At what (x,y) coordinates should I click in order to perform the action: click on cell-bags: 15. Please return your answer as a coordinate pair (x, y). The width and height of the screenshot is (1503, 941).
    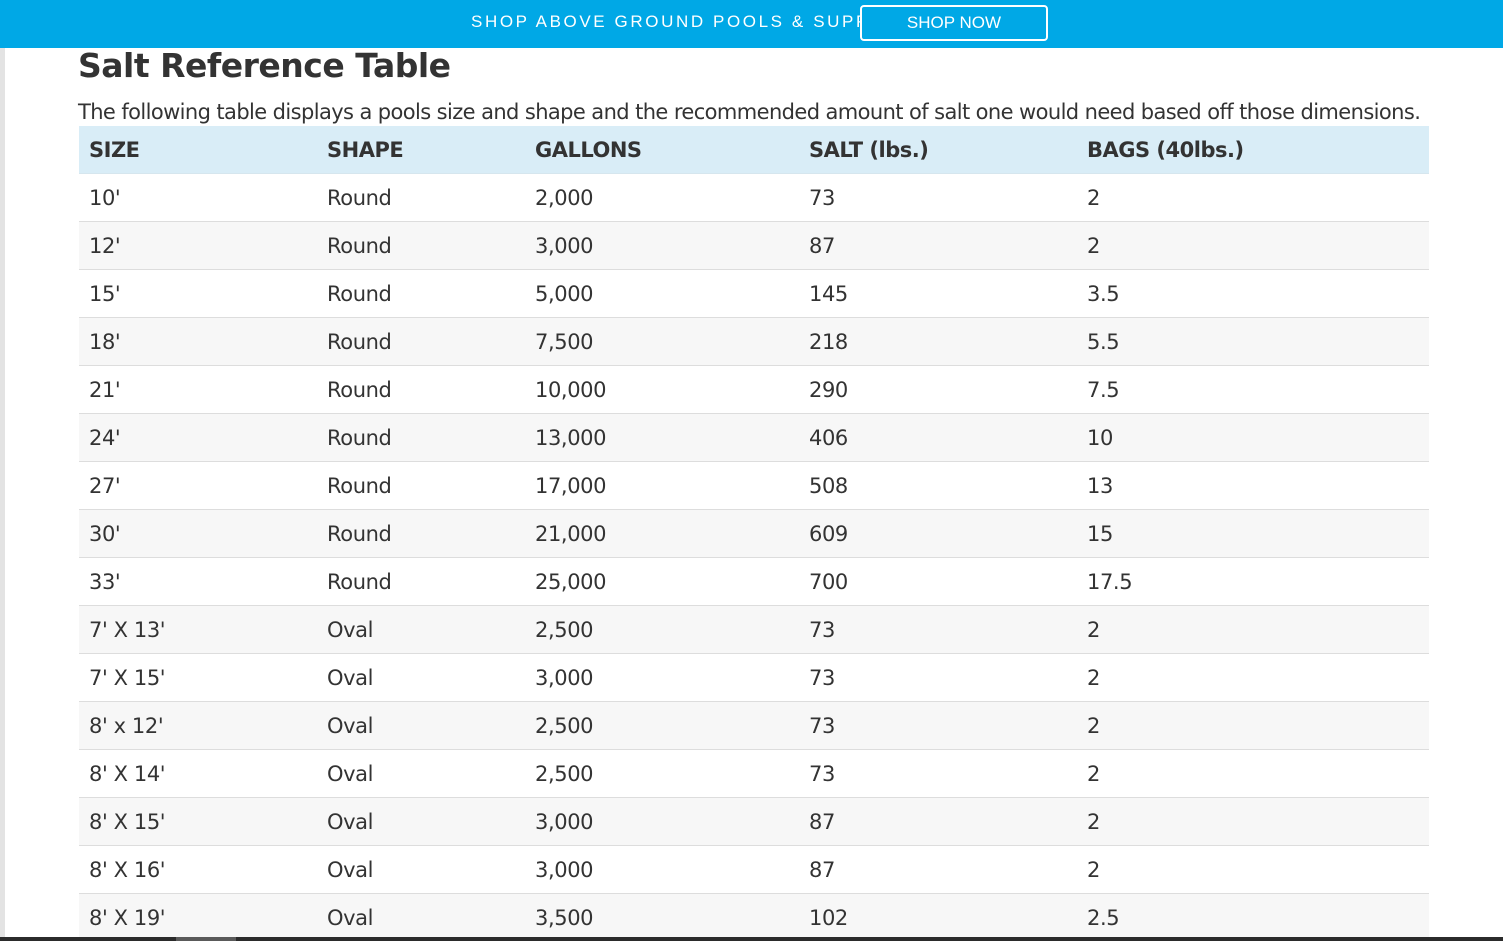
    Looking at the image, I should click on (1253, 533).